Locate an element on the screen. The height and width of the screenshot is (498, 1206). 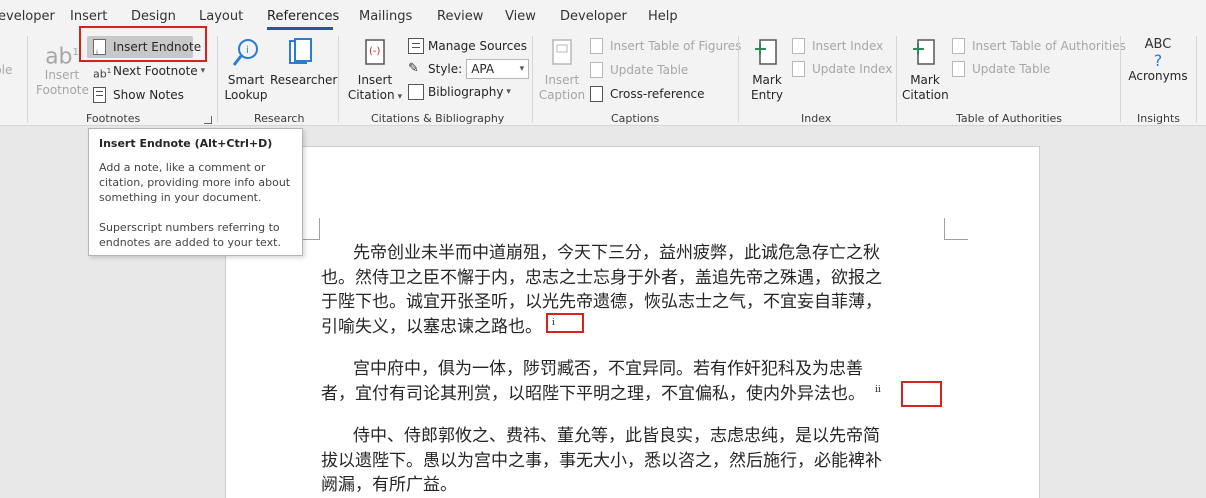
manage-sources-button: Manage Sources is located at coordinates (467, 46).